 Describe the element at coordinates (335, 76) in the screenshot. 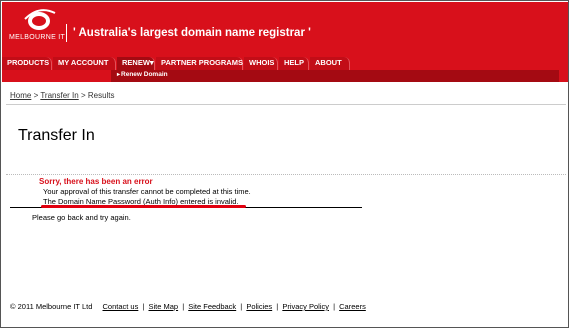

I see `sub-nav-bar: Renew Domain` at that location.